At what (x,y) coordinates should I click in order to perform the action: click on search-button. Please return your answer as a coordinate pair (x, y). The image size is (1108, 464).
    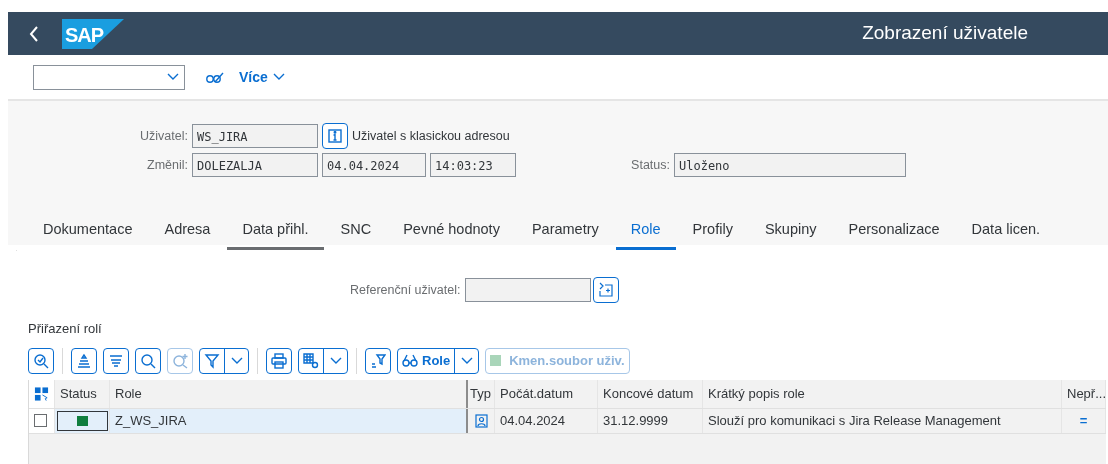
    Looking at the image, I should click on (148, 360).